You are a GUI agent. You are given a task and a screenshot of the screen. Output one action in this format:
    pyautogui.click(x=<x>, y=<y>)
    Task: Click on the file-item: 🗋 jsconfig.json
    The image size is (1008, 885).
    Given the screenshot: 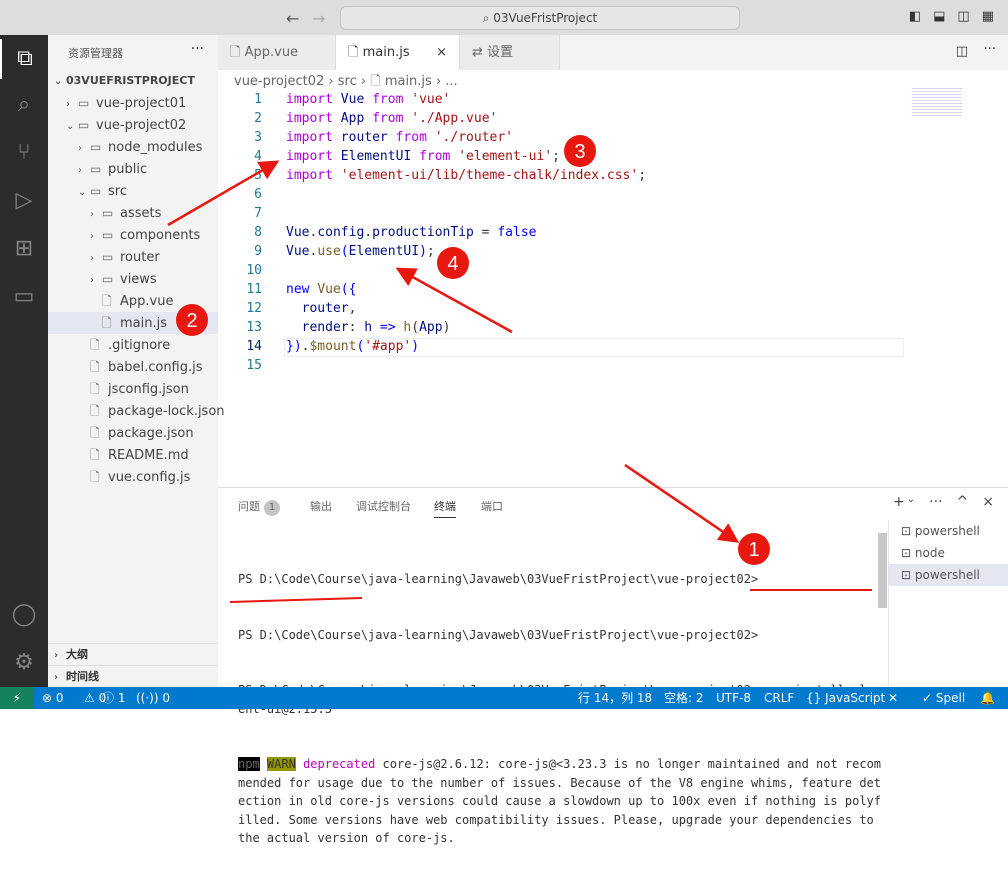 What is the action you would take?
    pyautogui.click(x=133, y=389)
    